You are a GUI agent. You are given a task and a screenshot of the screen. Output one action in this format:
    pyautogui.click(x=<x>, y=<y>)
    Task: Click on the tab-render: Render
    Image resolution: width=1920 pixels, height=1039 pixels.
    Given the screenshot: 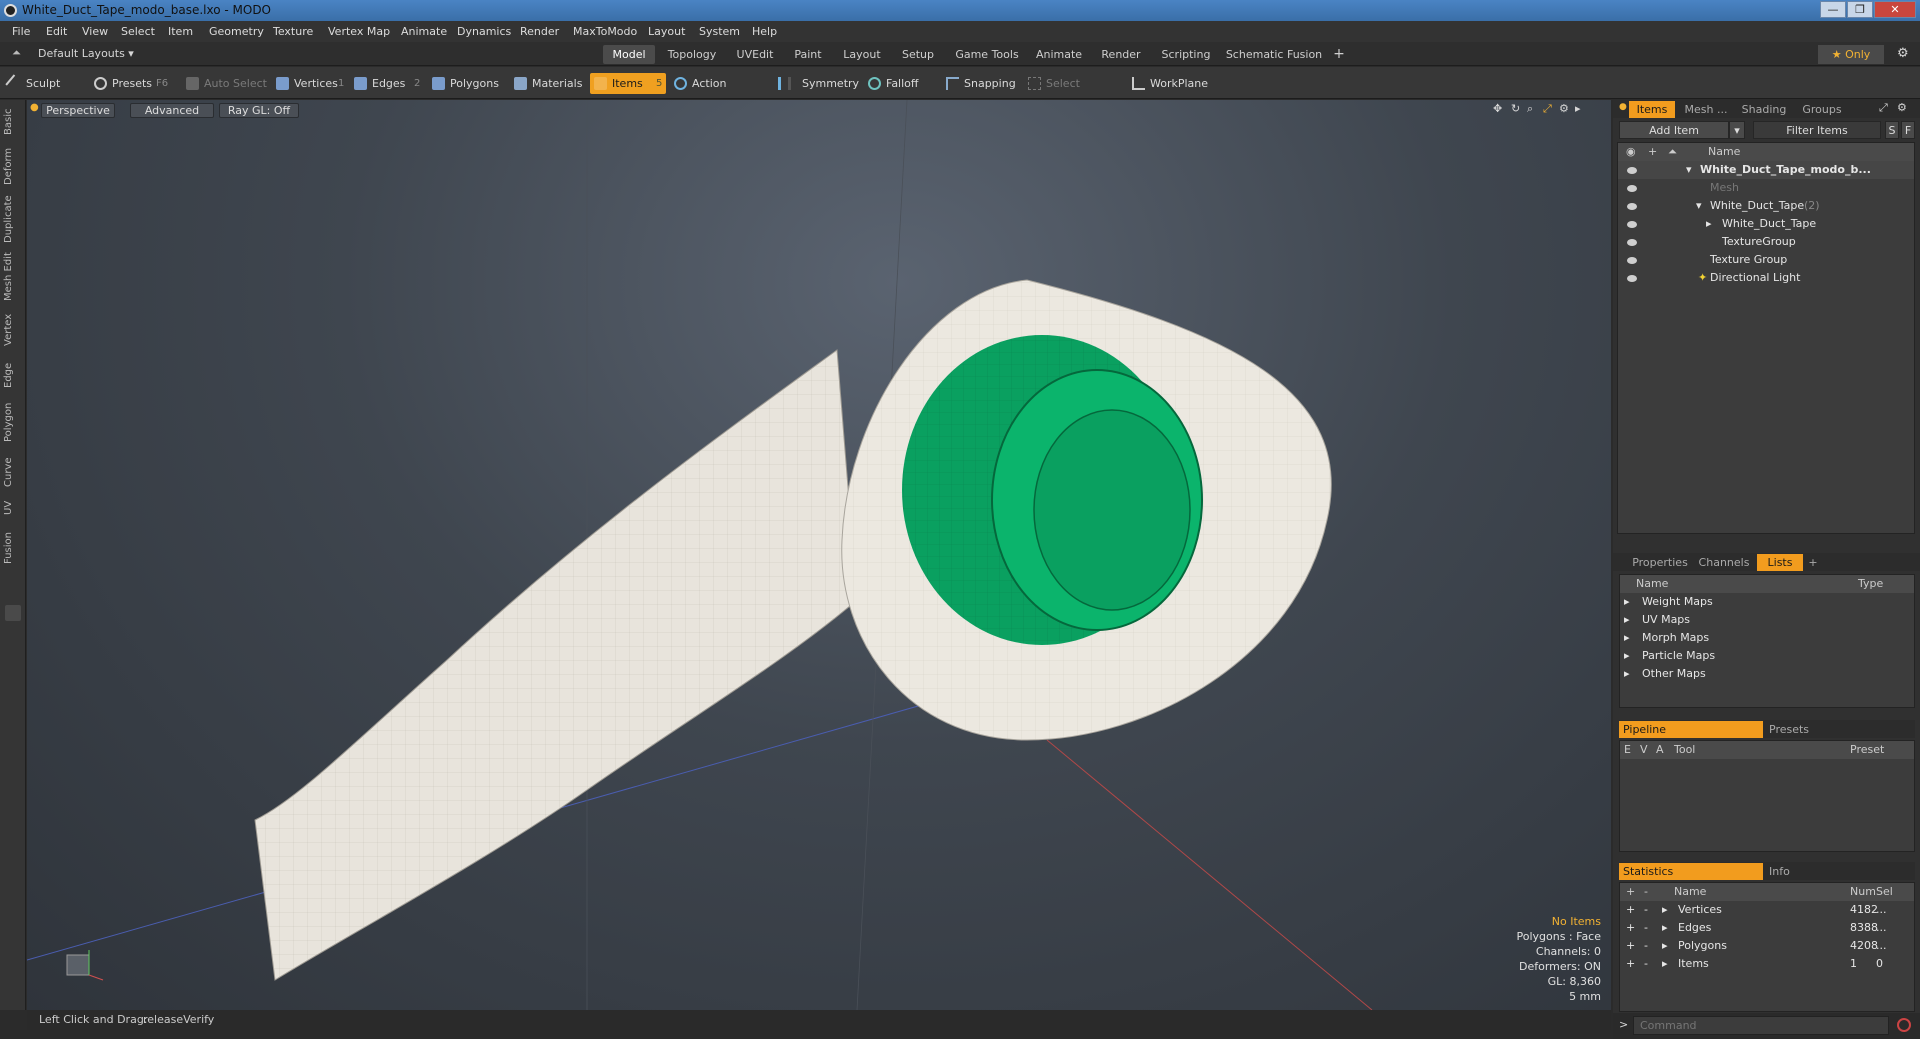 What is the action you would take?
    pyautogui.click(x=1121, y=54)
    